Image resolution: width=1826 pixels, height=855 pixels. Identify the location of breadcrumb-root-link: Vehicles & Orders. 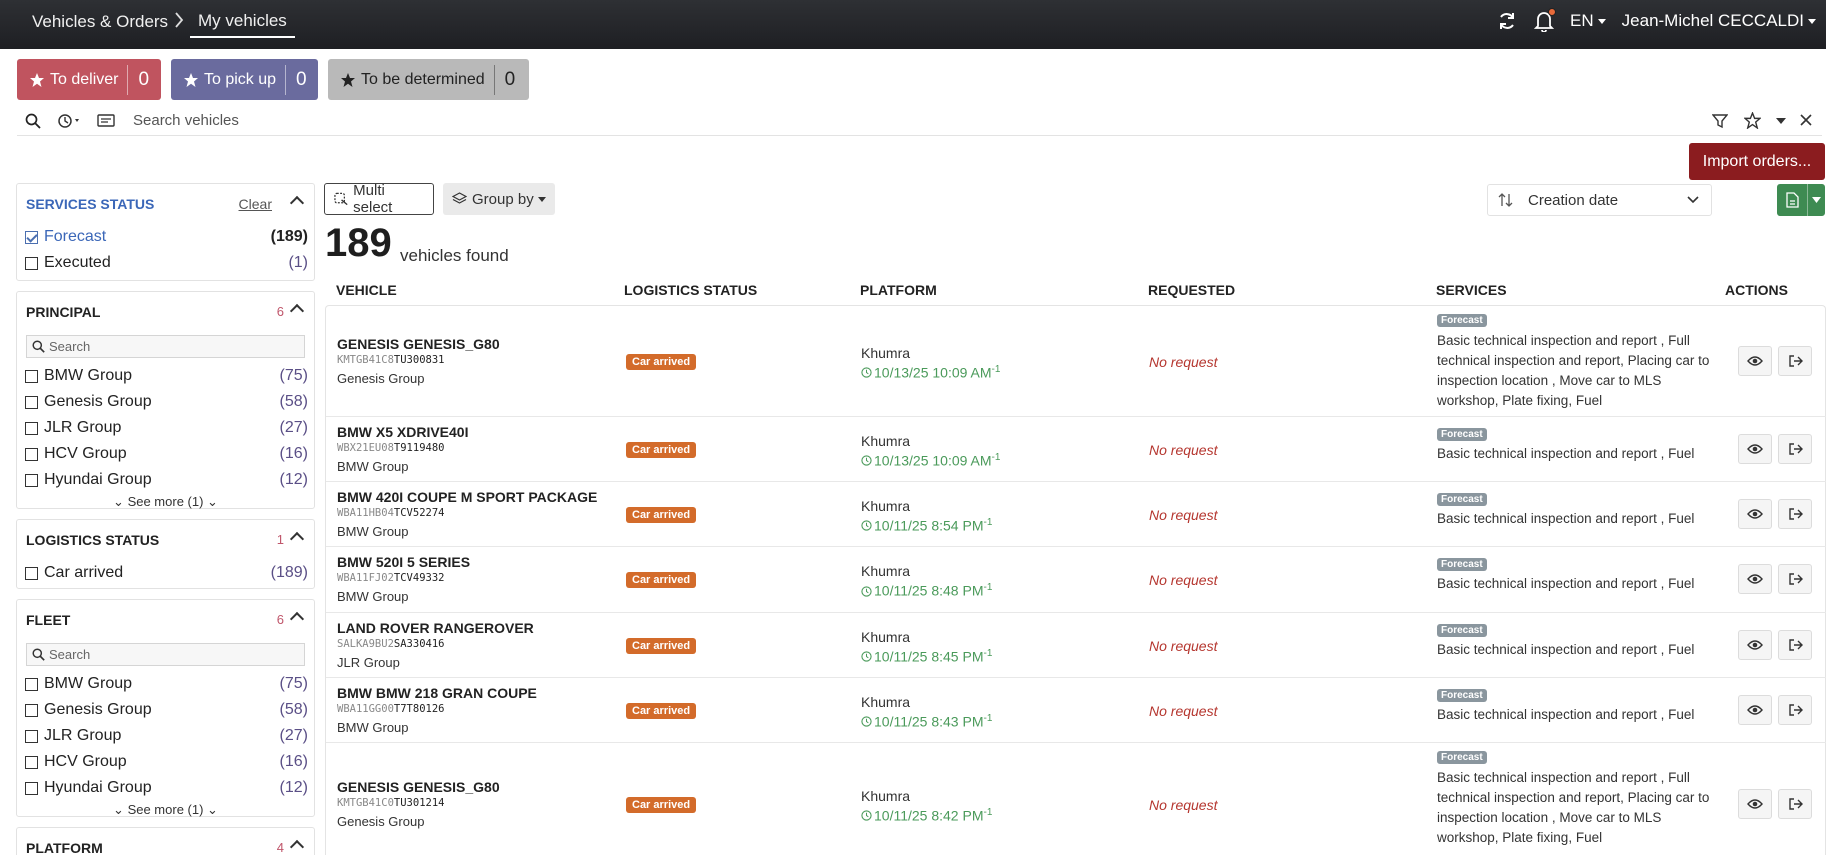
(100, 22).